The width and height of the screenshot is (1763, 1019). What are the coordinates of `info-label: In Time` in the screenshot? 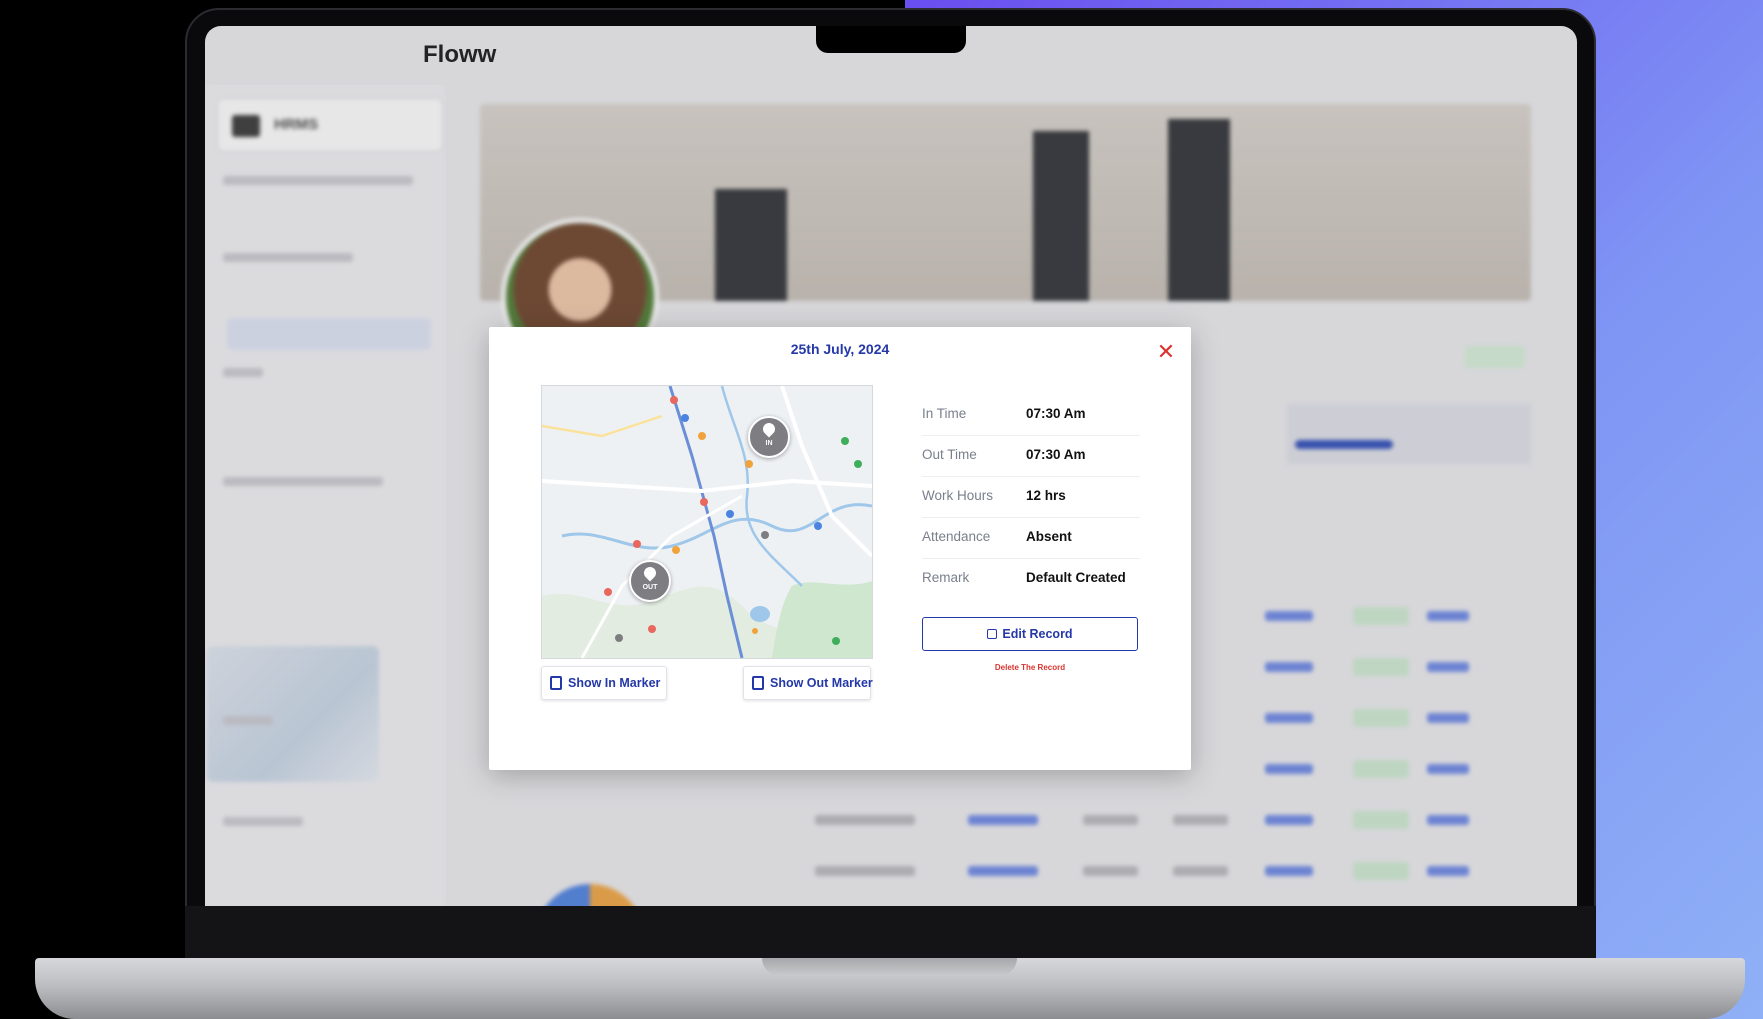 It's located at (944, 413).